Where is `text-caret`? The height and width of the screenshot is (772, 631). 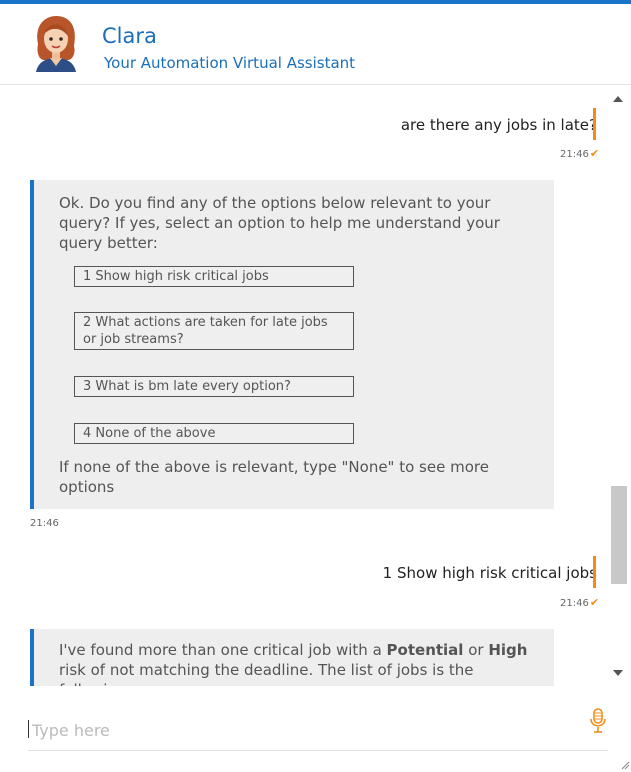
text-caret is located at coordinates (28, 729).